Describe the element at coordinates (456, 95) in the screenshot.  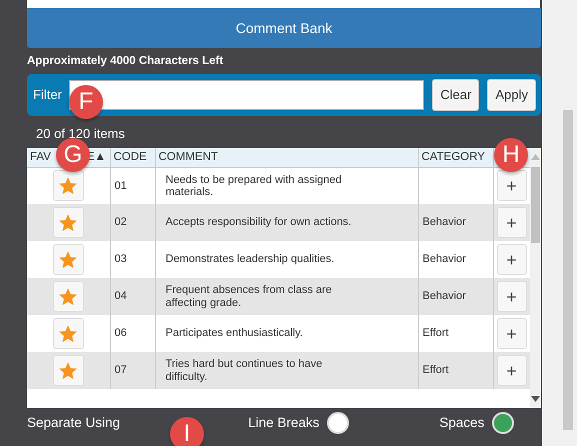
I see `clear-button: Clear` at that location.